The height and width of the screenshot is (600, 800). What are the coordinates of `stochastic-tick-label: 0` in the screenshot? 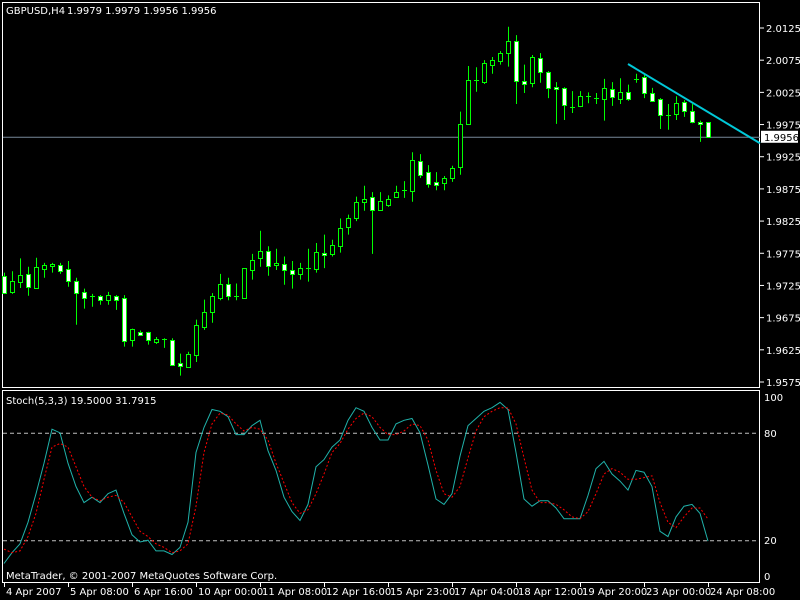 It's located at (767, 577).